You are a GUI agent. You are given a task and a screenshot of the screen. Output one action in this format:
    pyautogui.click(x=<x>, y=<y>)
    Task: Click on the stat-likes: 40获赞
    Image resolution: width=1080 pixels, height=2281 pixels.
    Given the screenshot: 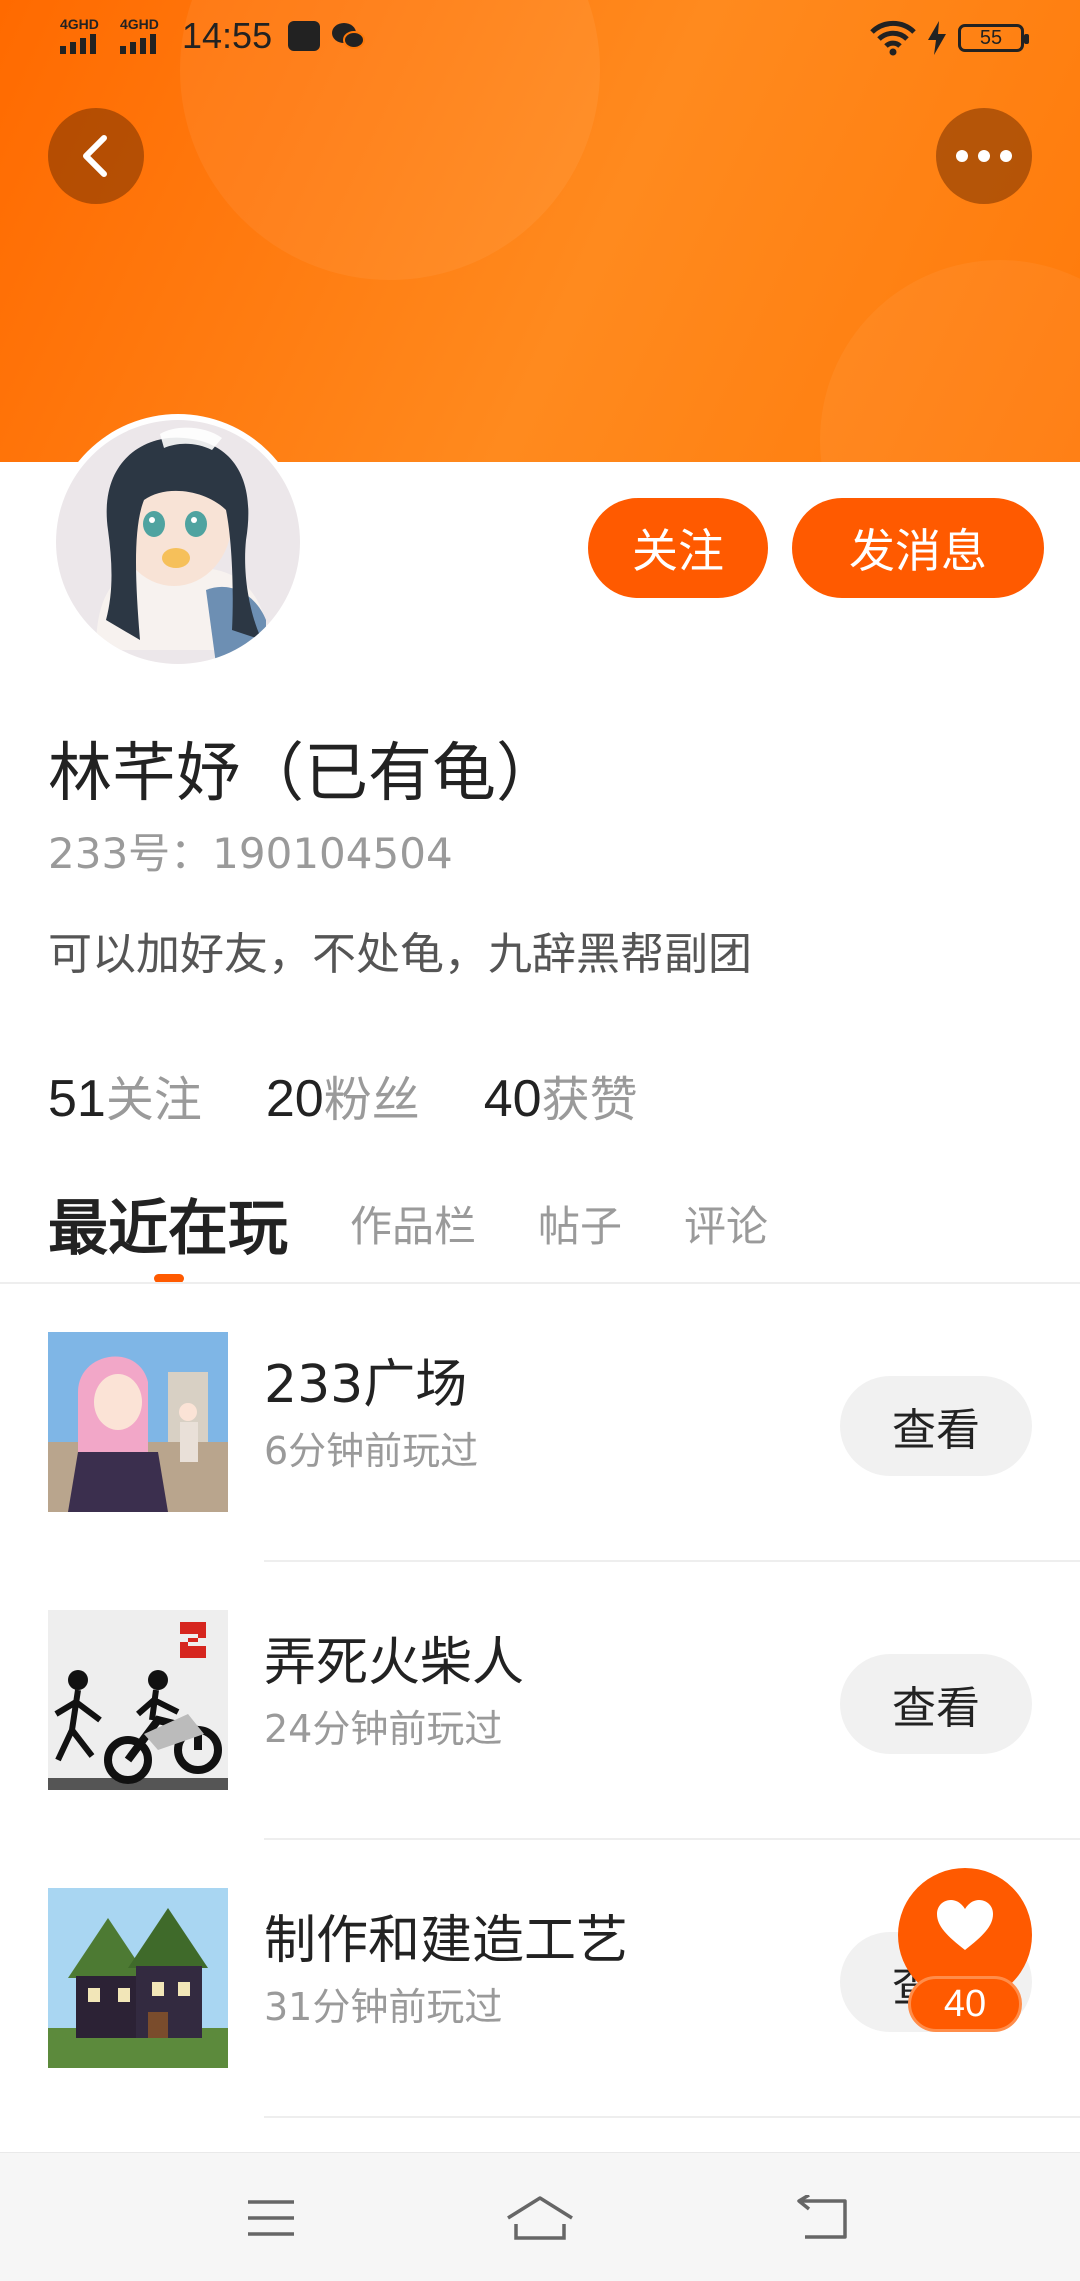 What is the action you would take?
    pyautogui.click(x=561, y=1095)
    